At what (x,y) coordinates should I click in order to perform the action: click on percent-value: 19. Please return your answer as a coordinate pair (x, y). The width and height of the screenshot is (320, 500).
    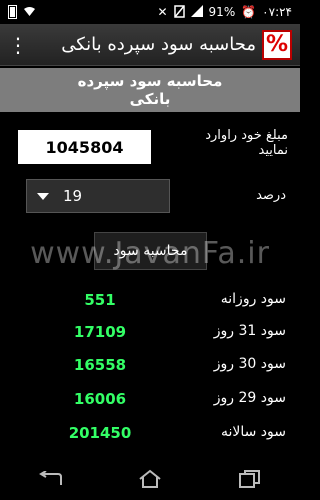
    Looking at the image, I should click on (73, 196).